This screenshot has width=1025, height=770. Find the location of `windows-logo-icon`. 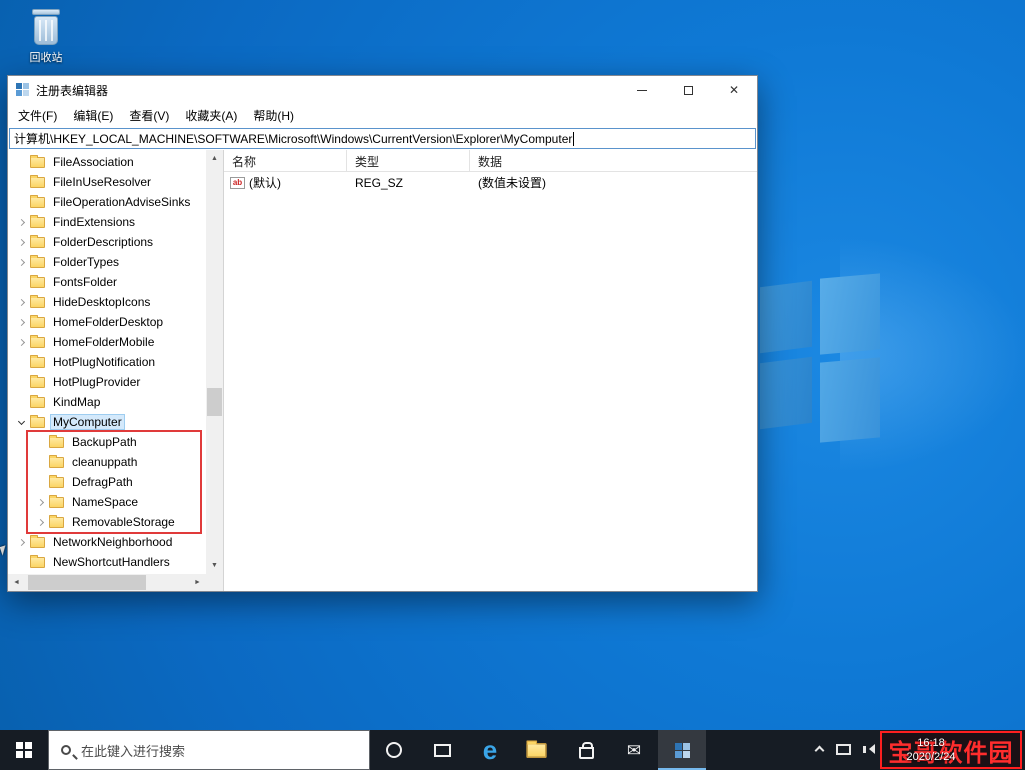

windows-logo-icon is located at coordinates (24, 750).